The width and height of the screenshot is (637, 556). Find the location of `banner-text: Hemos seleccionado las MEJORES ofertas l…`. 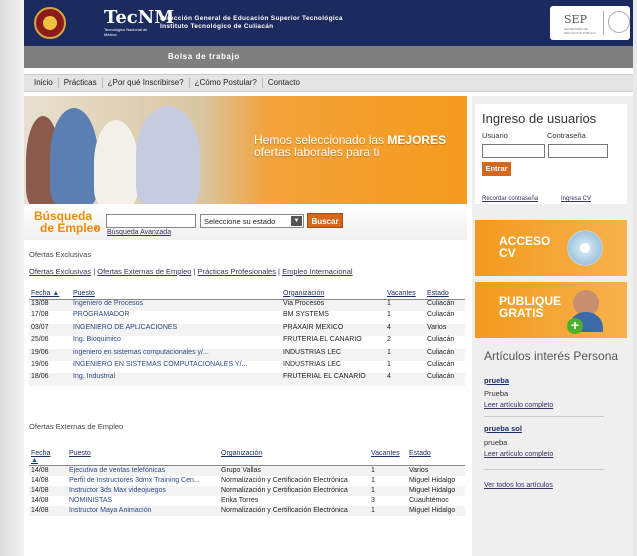

banner-text: Hemos seleccionado las MEJORES ofertas l… is located at coordinates (350, 146).